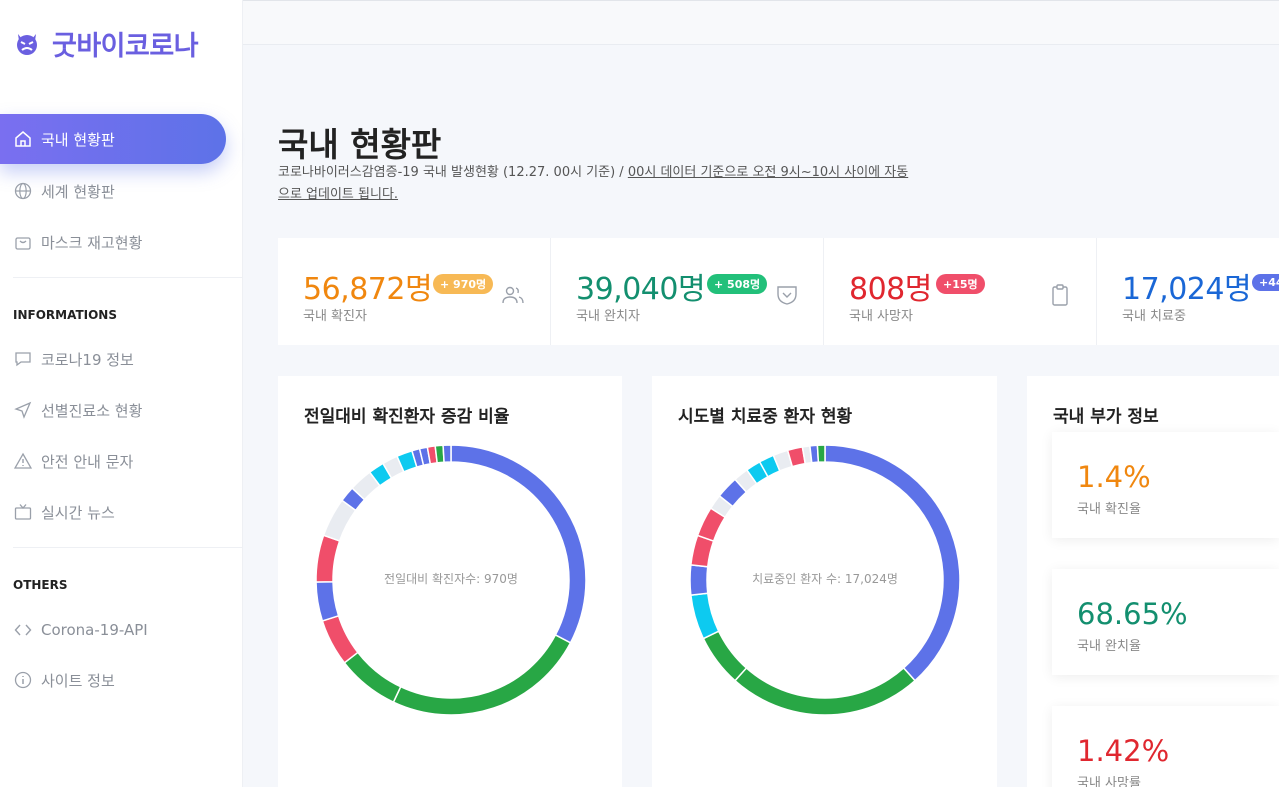  What do you see at coordinates (23, 191) in the screenshot?
I see `globe-icon` at bounding box center [23, 191].